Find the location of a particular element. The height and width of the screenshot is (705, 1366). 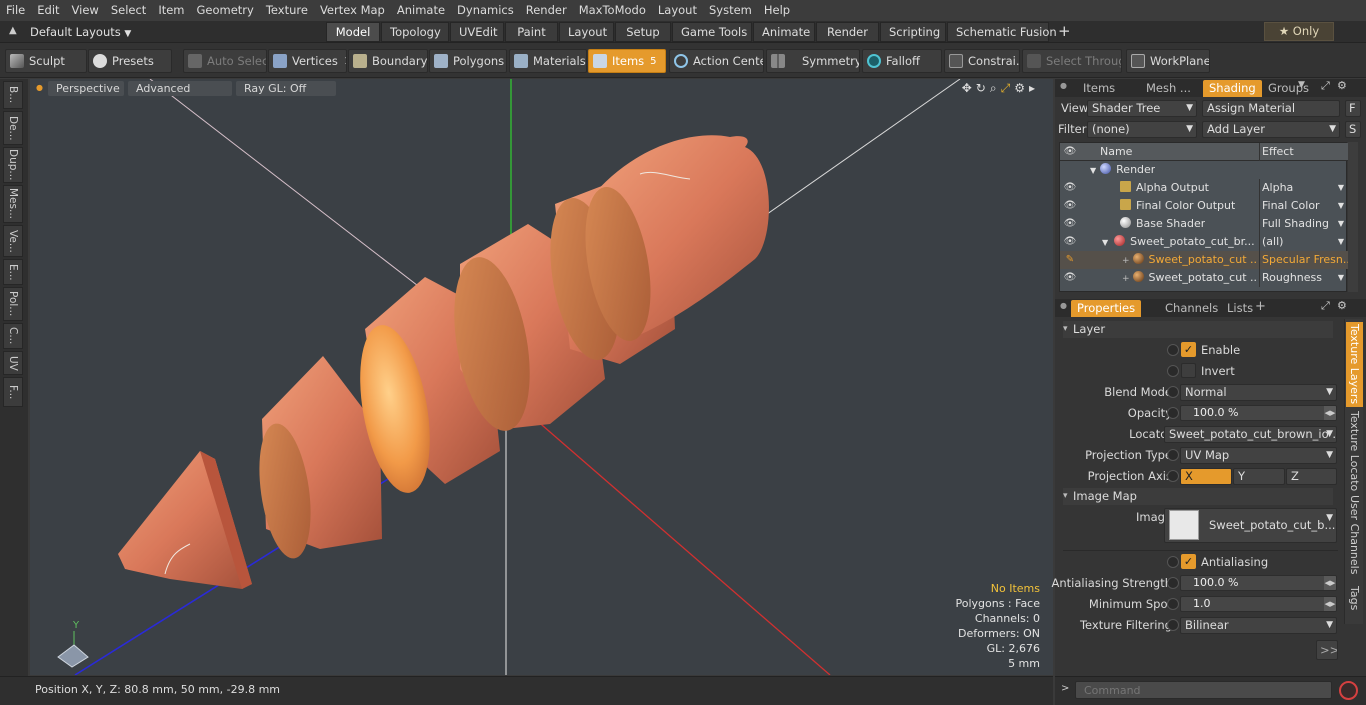

vertices-button: Vertices 1 is located at coordinates (307, 61).